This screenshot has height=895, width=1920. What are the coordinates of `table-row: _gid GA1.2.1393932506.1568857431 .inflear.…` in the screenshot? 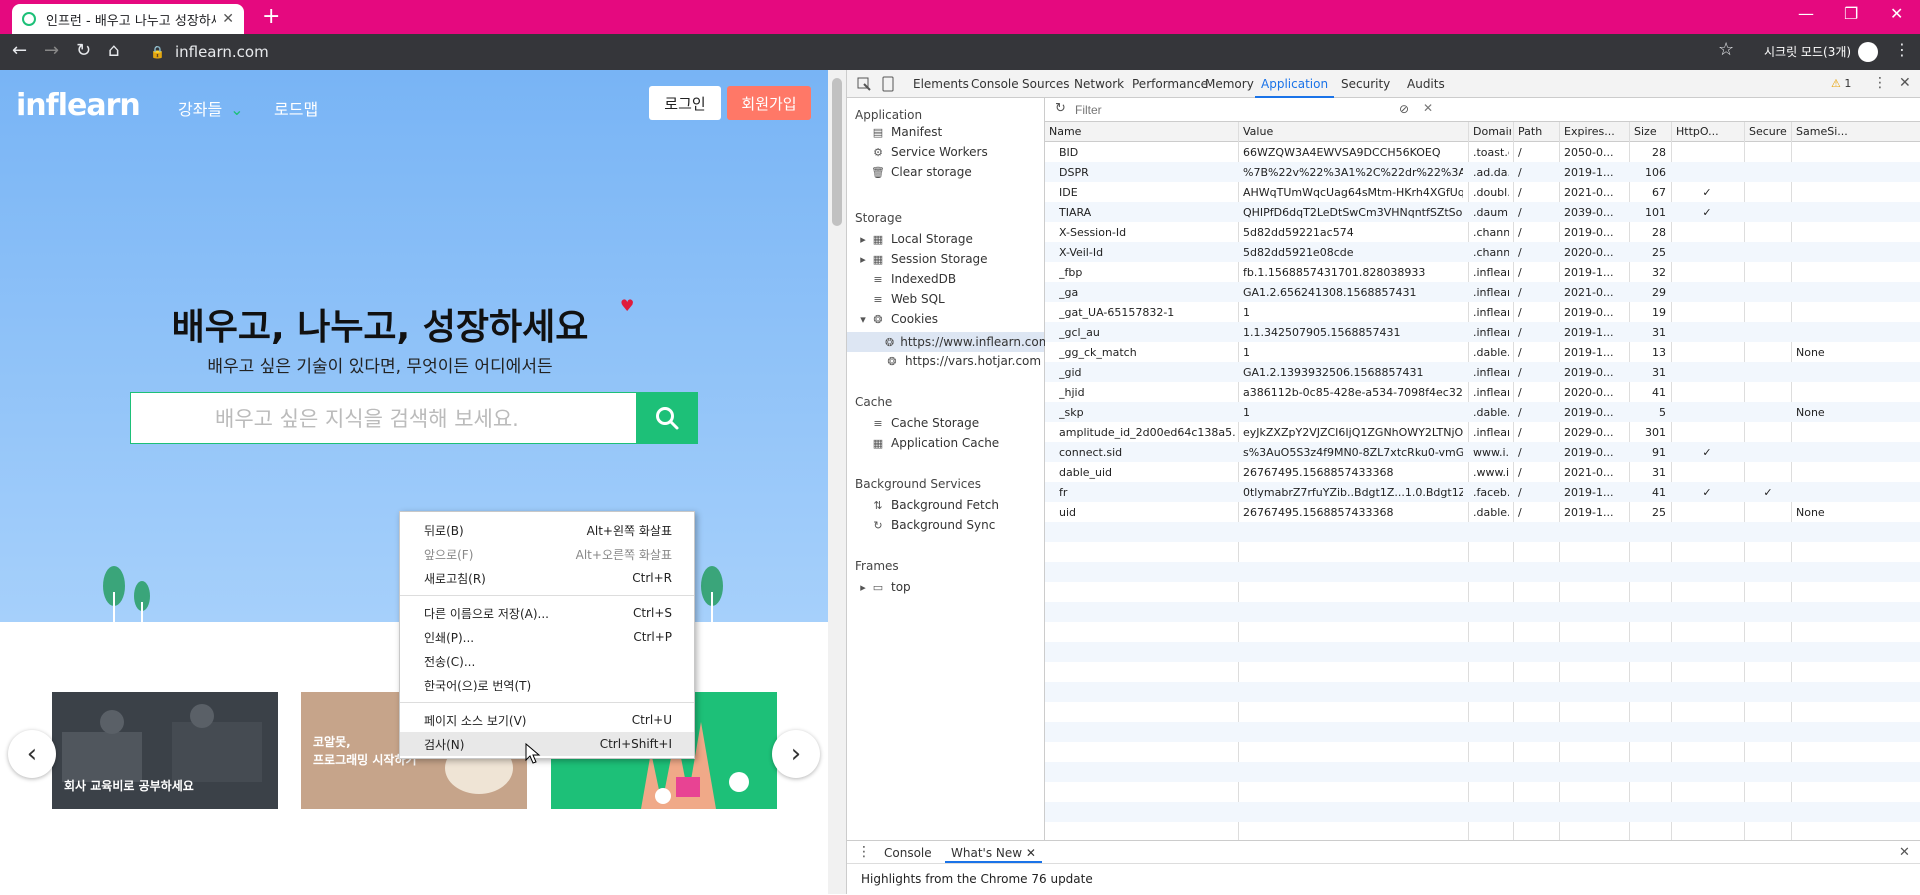 It's located at (1482, 372).